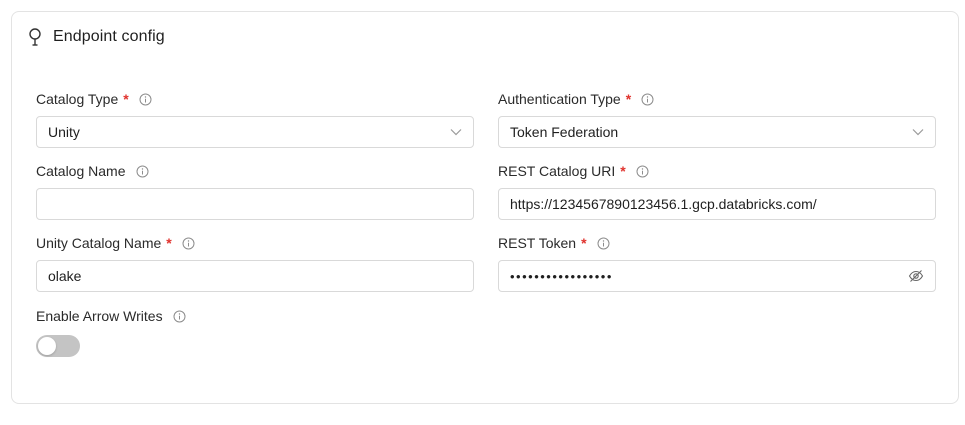 Image resolution: width=965 pixels, height=425 pixels. What do you see at coordinates (561, 276) in the screenshot?
I see `rest-token-masked-value: •••••••••••••••••` at bounding box center [561, 276].